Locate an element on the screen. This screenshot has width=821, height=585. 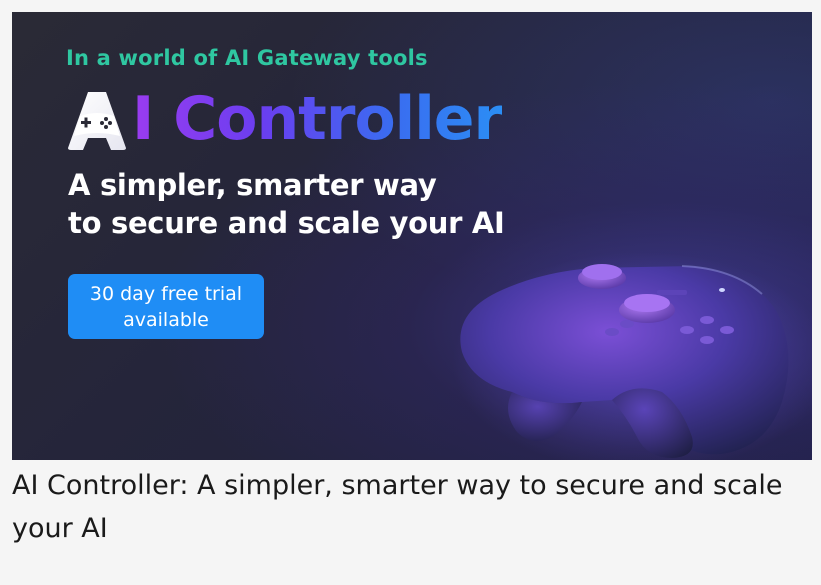
headline-line-1: A simpler, smarter way is located at coordinates (252, 185).